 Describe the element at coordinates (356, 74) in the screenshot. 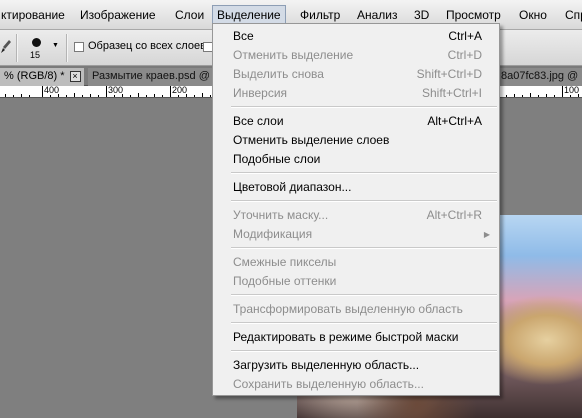

I see `menu-item-reselect: Выделить снова Shift+Ctrl+D` at that location.